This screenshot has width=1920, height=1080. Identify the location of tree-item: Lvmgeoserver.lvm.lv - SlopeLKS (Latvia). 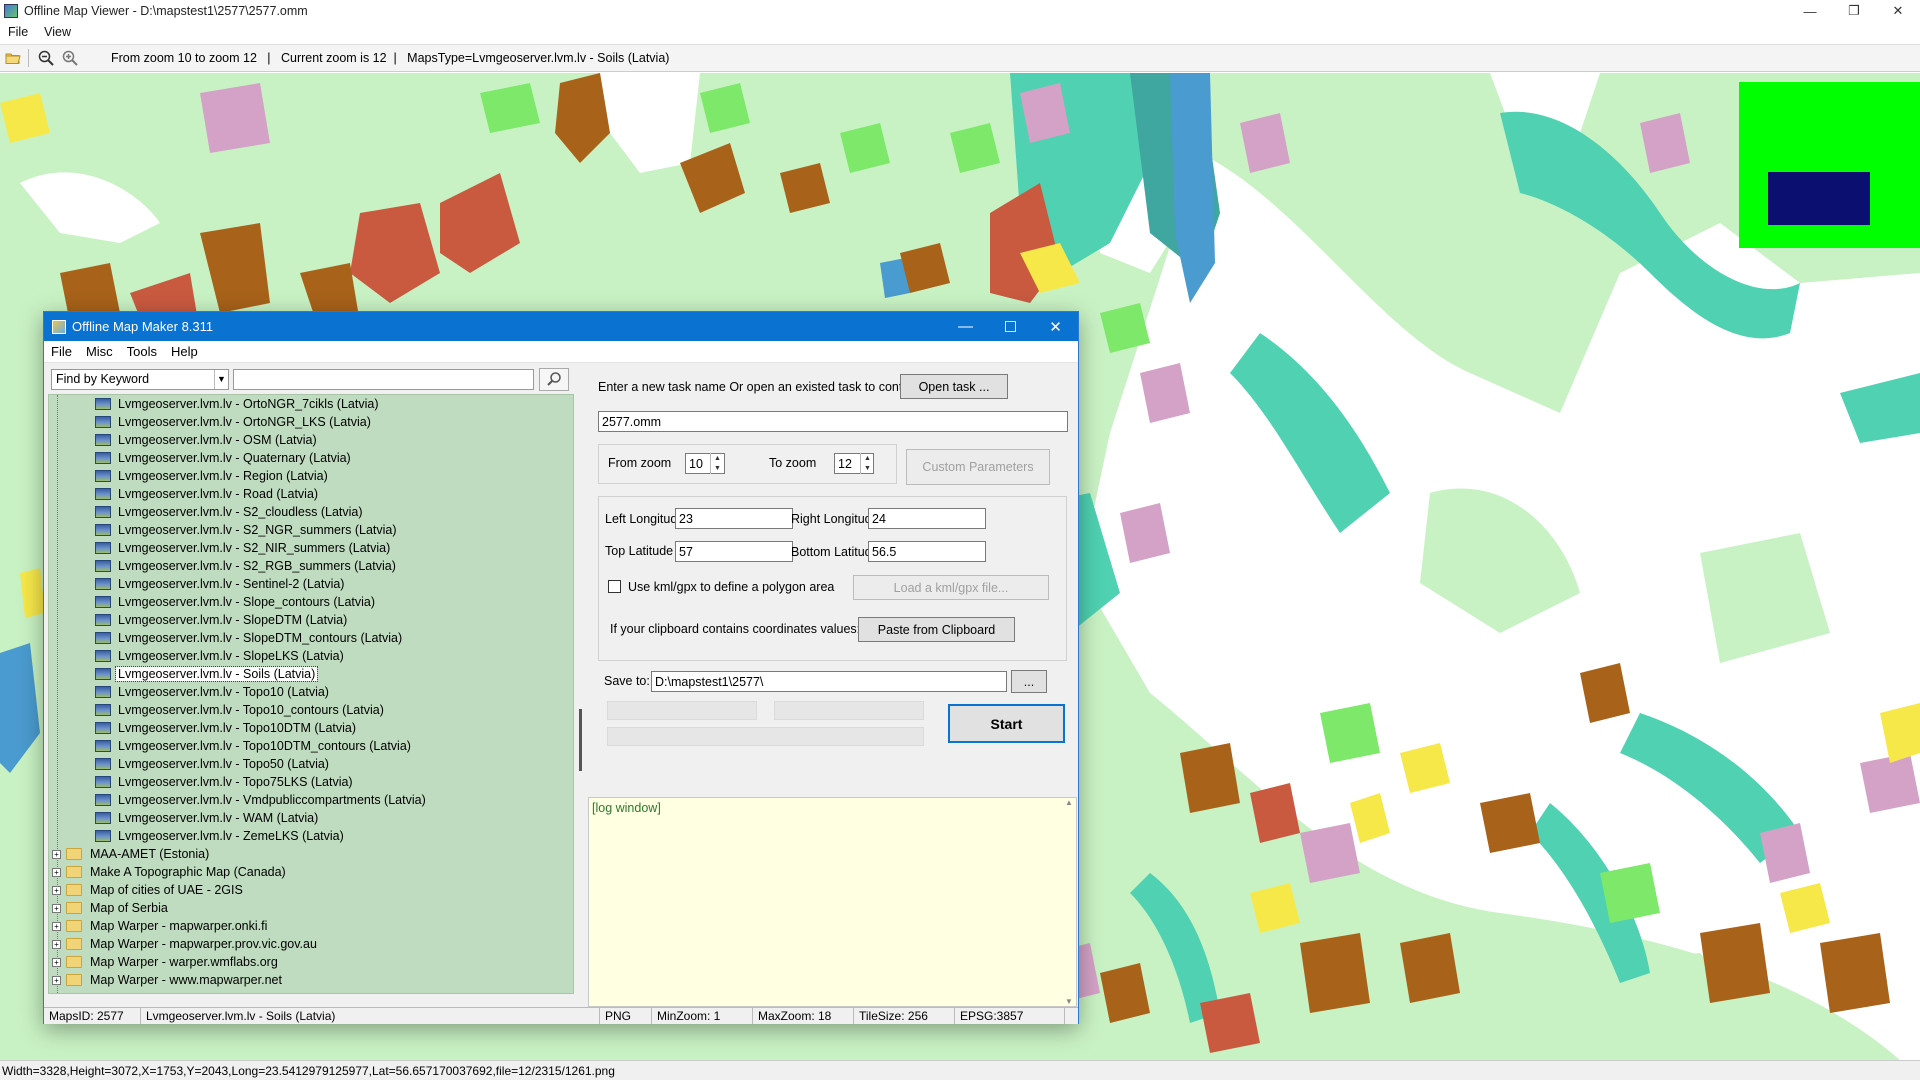
(311, 656).